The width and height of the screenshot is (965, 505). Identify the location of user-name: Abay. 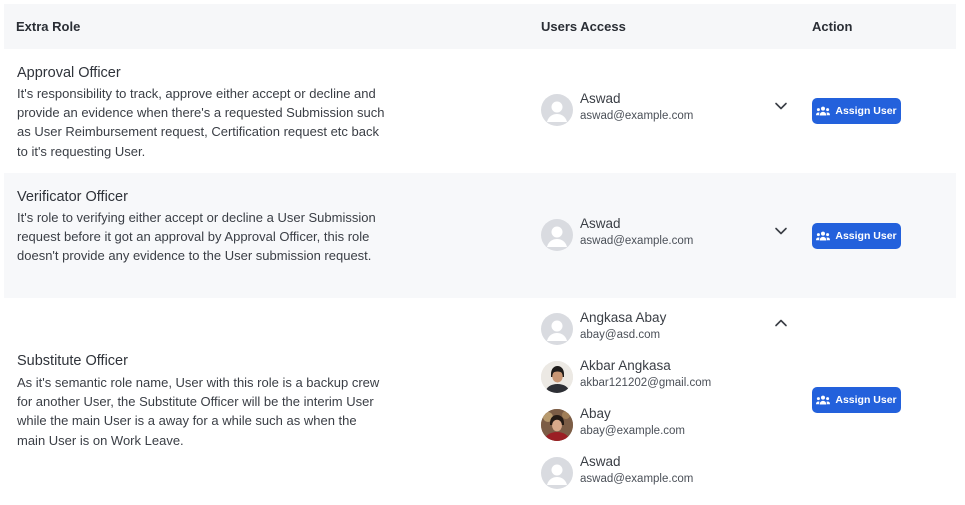
(595, 413).